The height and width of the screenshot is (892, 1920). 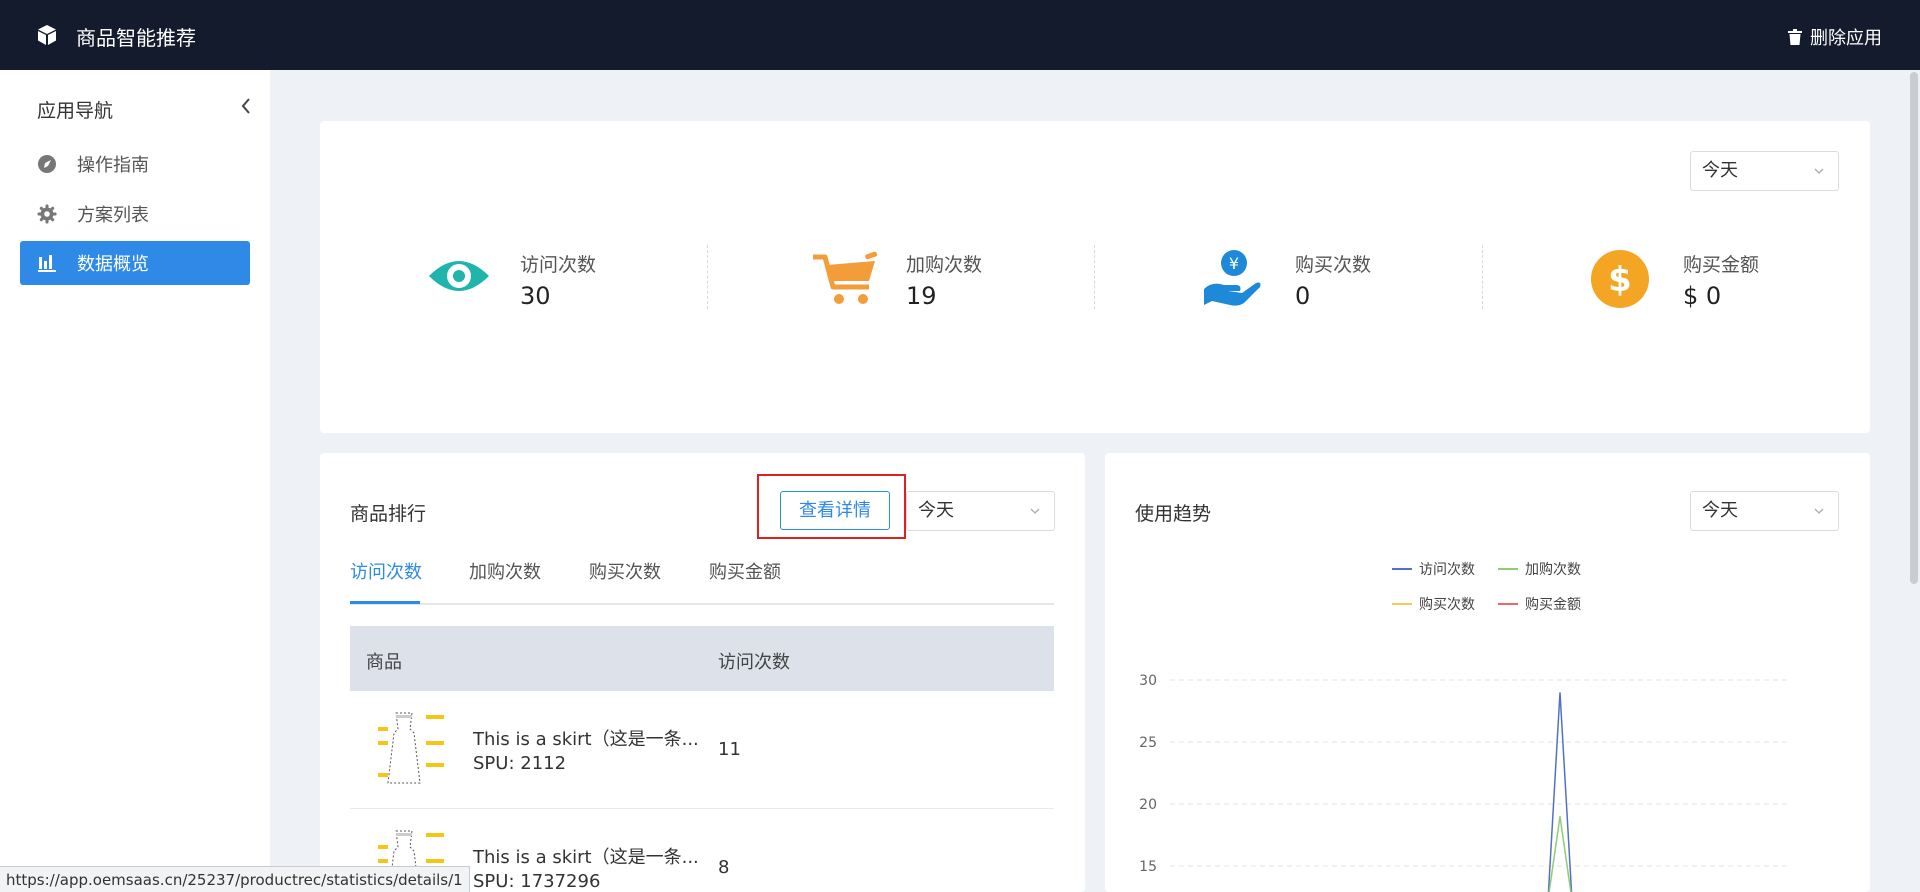 What do you see at coordinates (944, 265) in the screenshot?
I see `stat-label: 加购次数` at bounding box center [944, 265].